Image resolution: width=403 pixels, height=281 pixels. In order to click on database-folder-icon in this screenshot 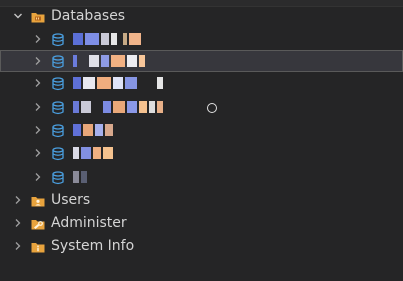, I will do `click(38, 16)`.